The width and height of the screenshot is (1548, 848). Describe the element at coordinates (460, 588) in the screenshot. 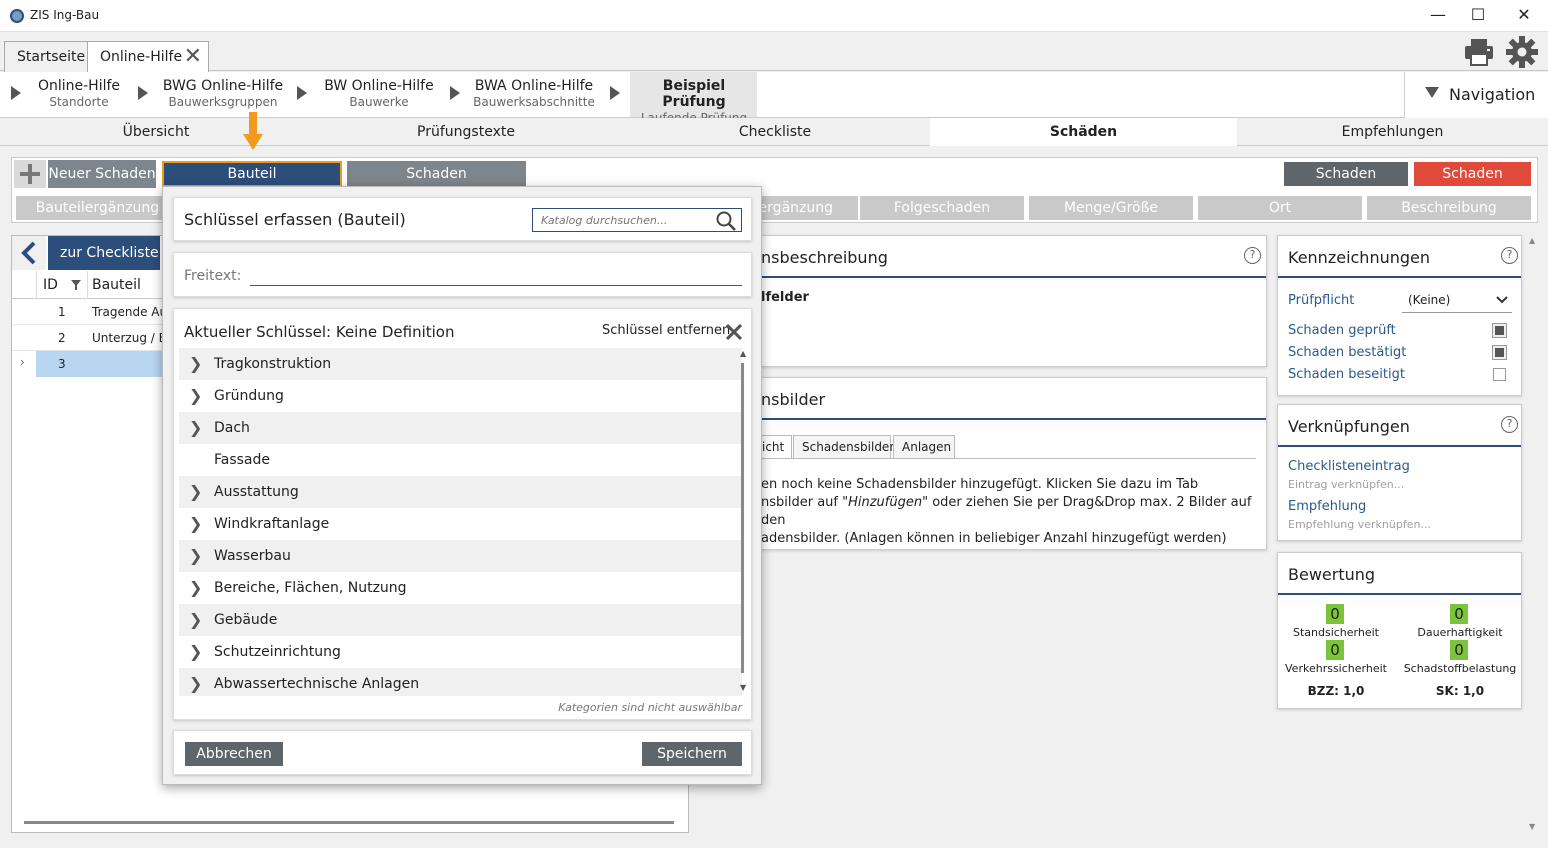

I see `tree-item-bereiche: ❯ Bereiche, Flächen, Nutzung` at that location.